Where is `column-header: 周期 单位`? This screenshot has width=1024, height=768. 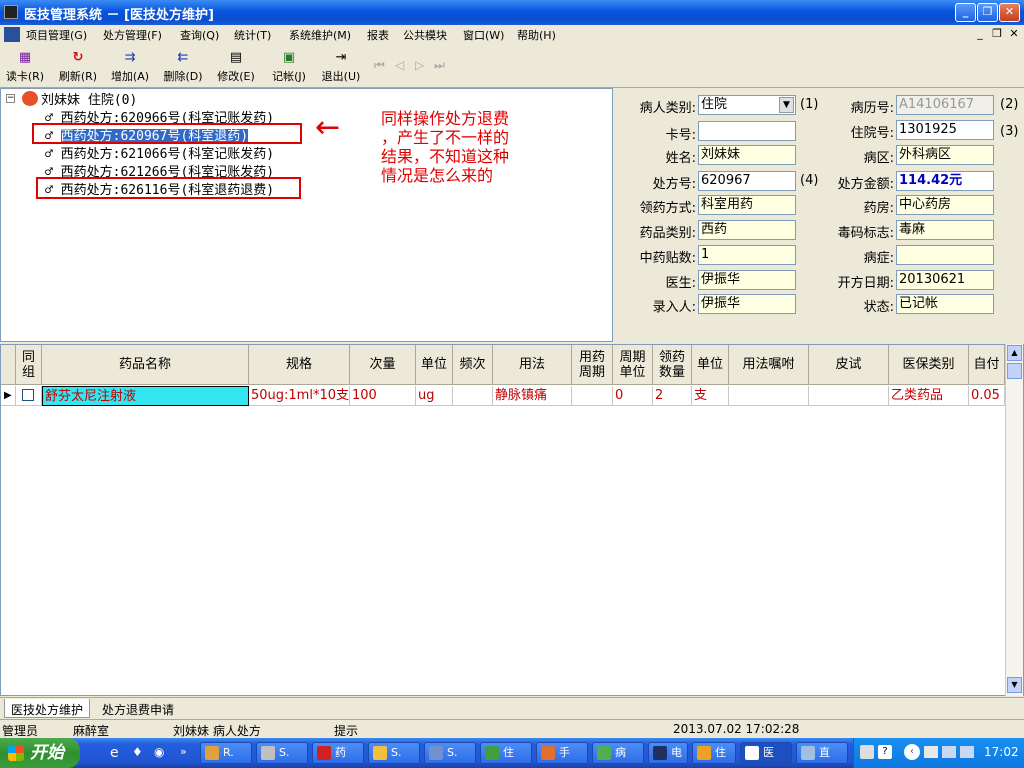
column-header: 周期 单位 is located at coordinates (633, 365).